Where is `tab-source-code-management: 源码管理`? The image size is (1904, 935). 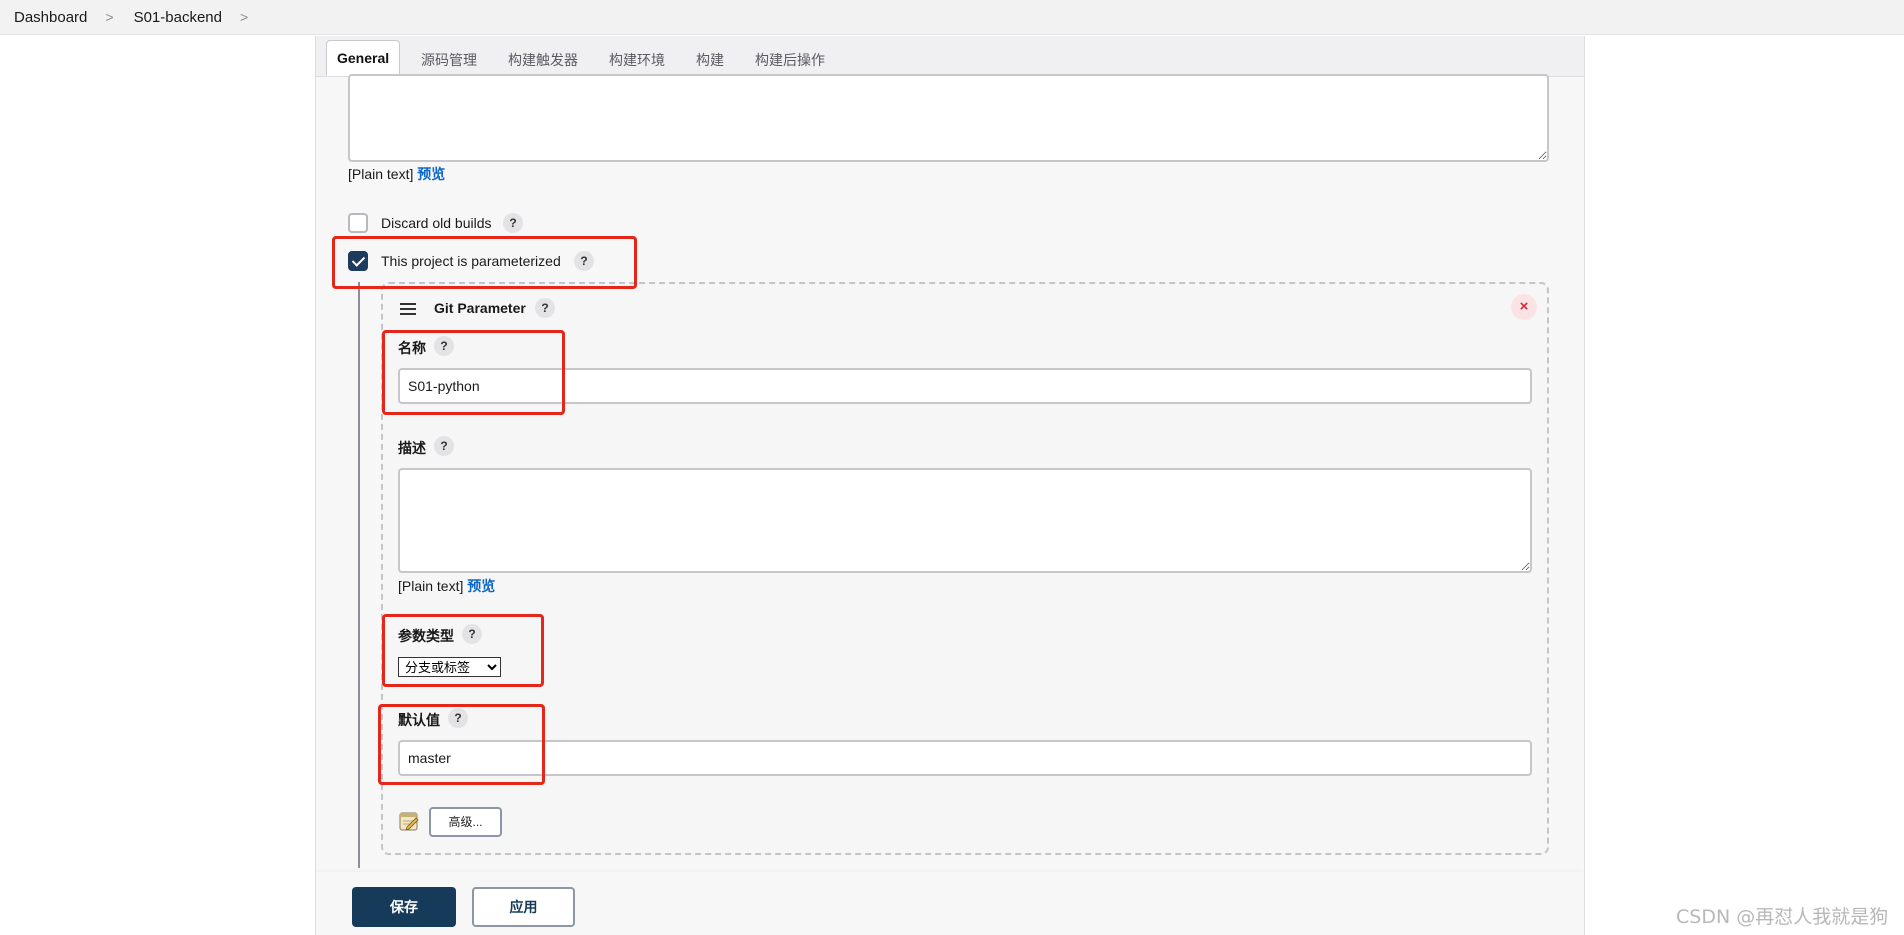 tab-source-code-management: 源码管理 is located at coordinates (449, 60).